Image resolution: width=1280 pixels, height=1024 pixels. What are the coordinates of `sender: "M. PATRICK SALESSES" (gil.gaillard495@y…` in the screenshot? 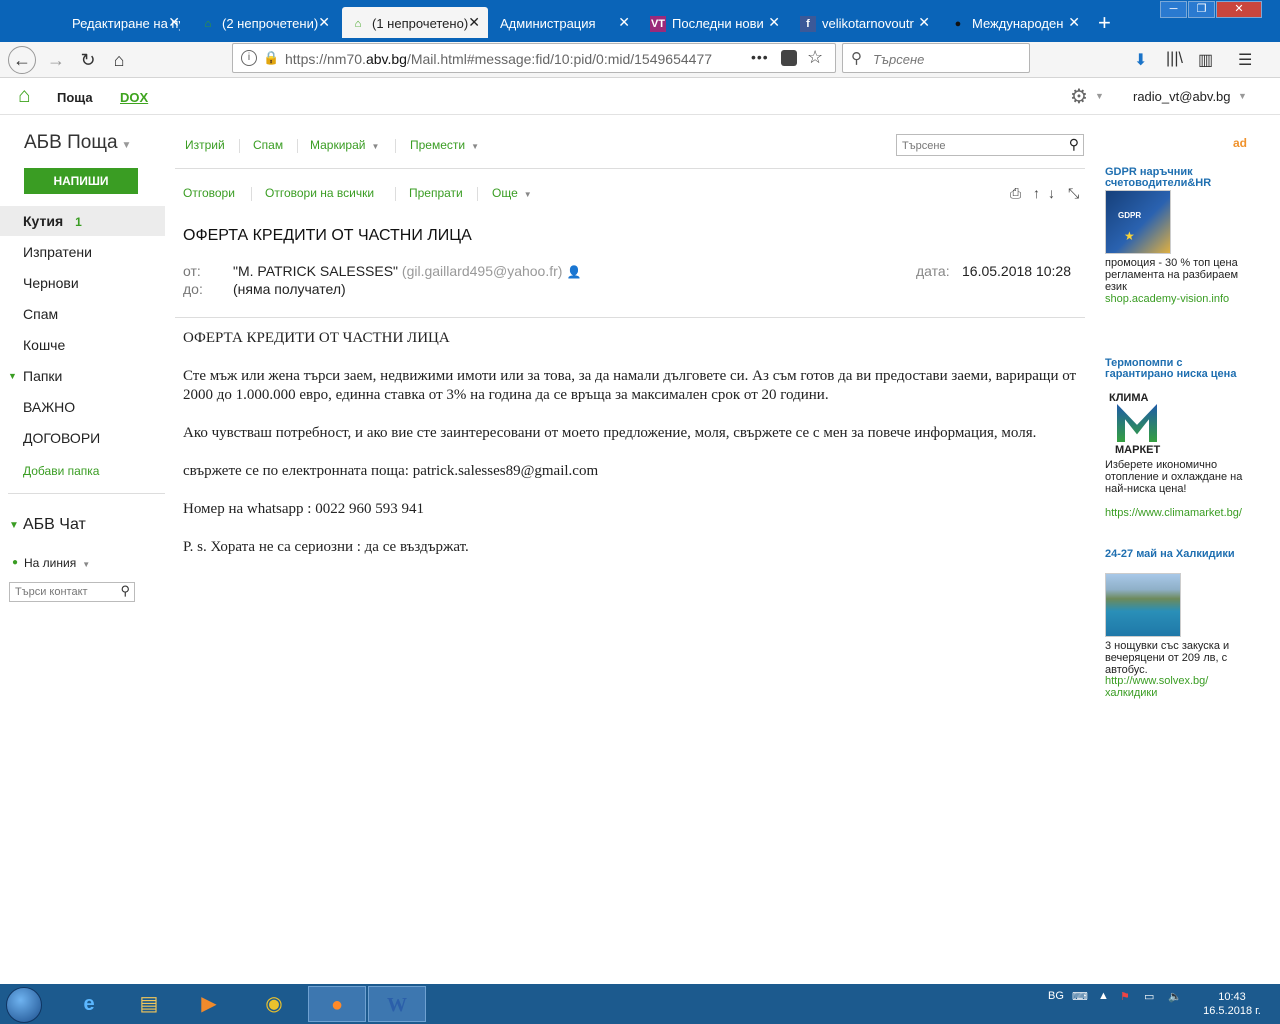 It's located at (407, 271).